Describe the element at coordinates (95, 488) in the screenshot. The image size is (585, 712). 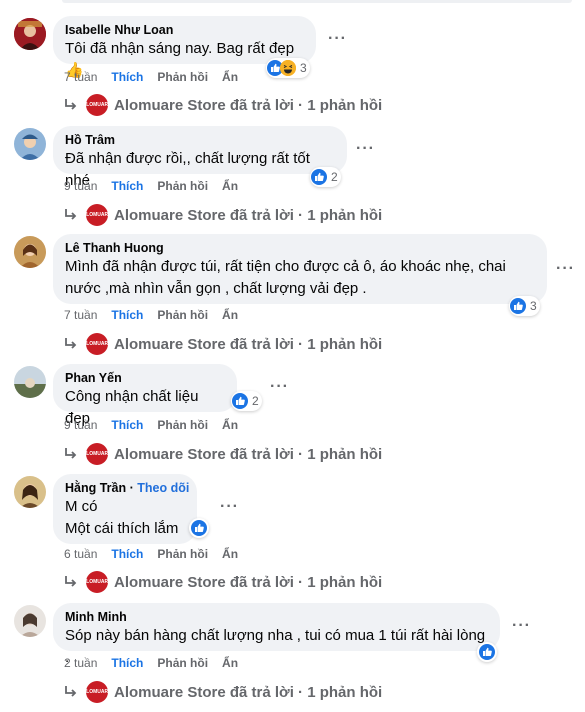
I see `comment-author: Hằng Trần` at that location.